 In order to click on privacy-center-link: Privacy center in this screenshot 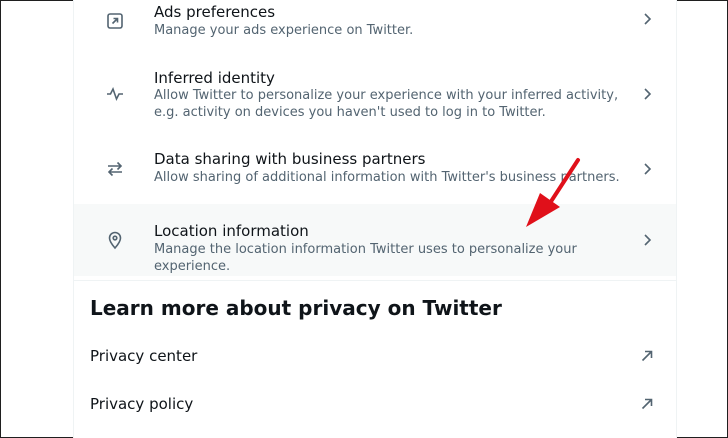, I will do `click(375, 357)`.